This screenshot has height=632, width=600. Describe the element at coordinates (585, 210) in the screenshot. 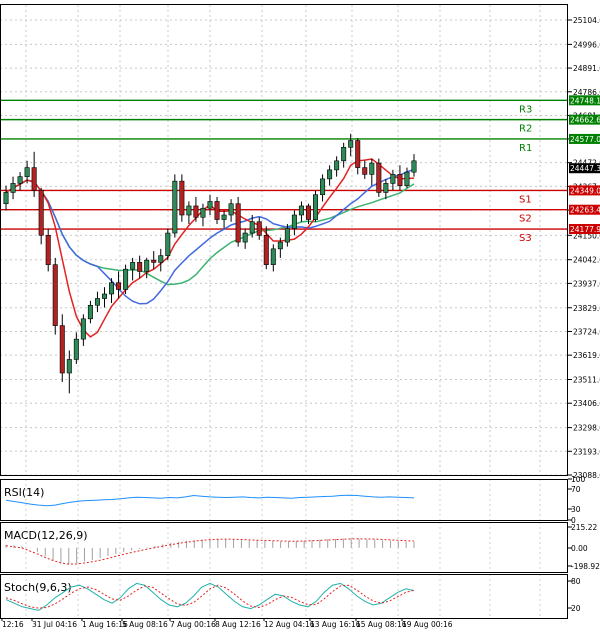

I see `level-tag-label: 24263.4` at that location.